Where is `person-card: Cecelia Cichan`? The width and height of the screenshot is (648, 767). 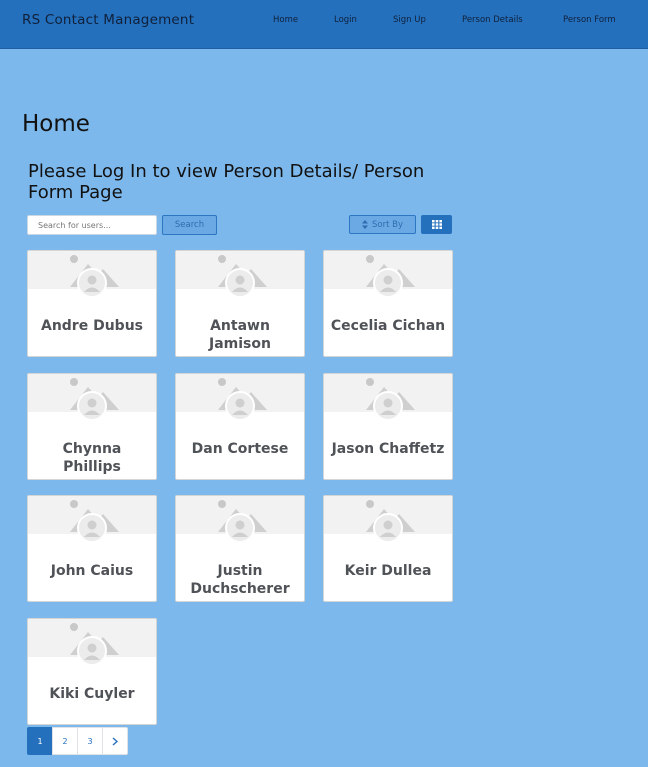
person-card: Cecelia Cichan is located at coordinates (388, 303).